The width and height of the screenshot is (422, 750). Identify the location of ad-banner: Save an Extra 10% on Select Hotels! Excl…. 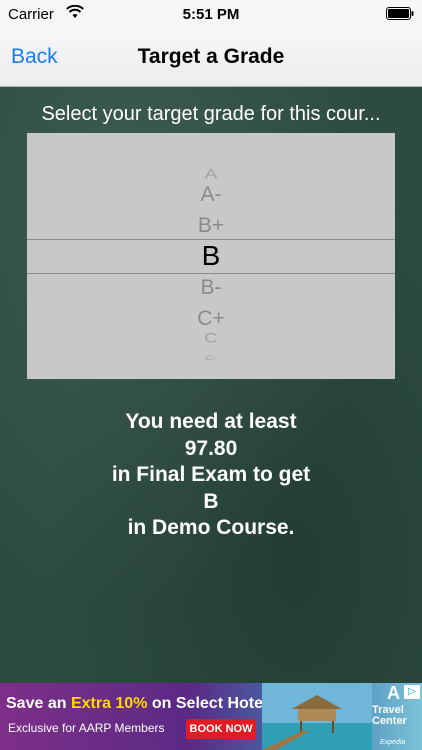
(211, 716).